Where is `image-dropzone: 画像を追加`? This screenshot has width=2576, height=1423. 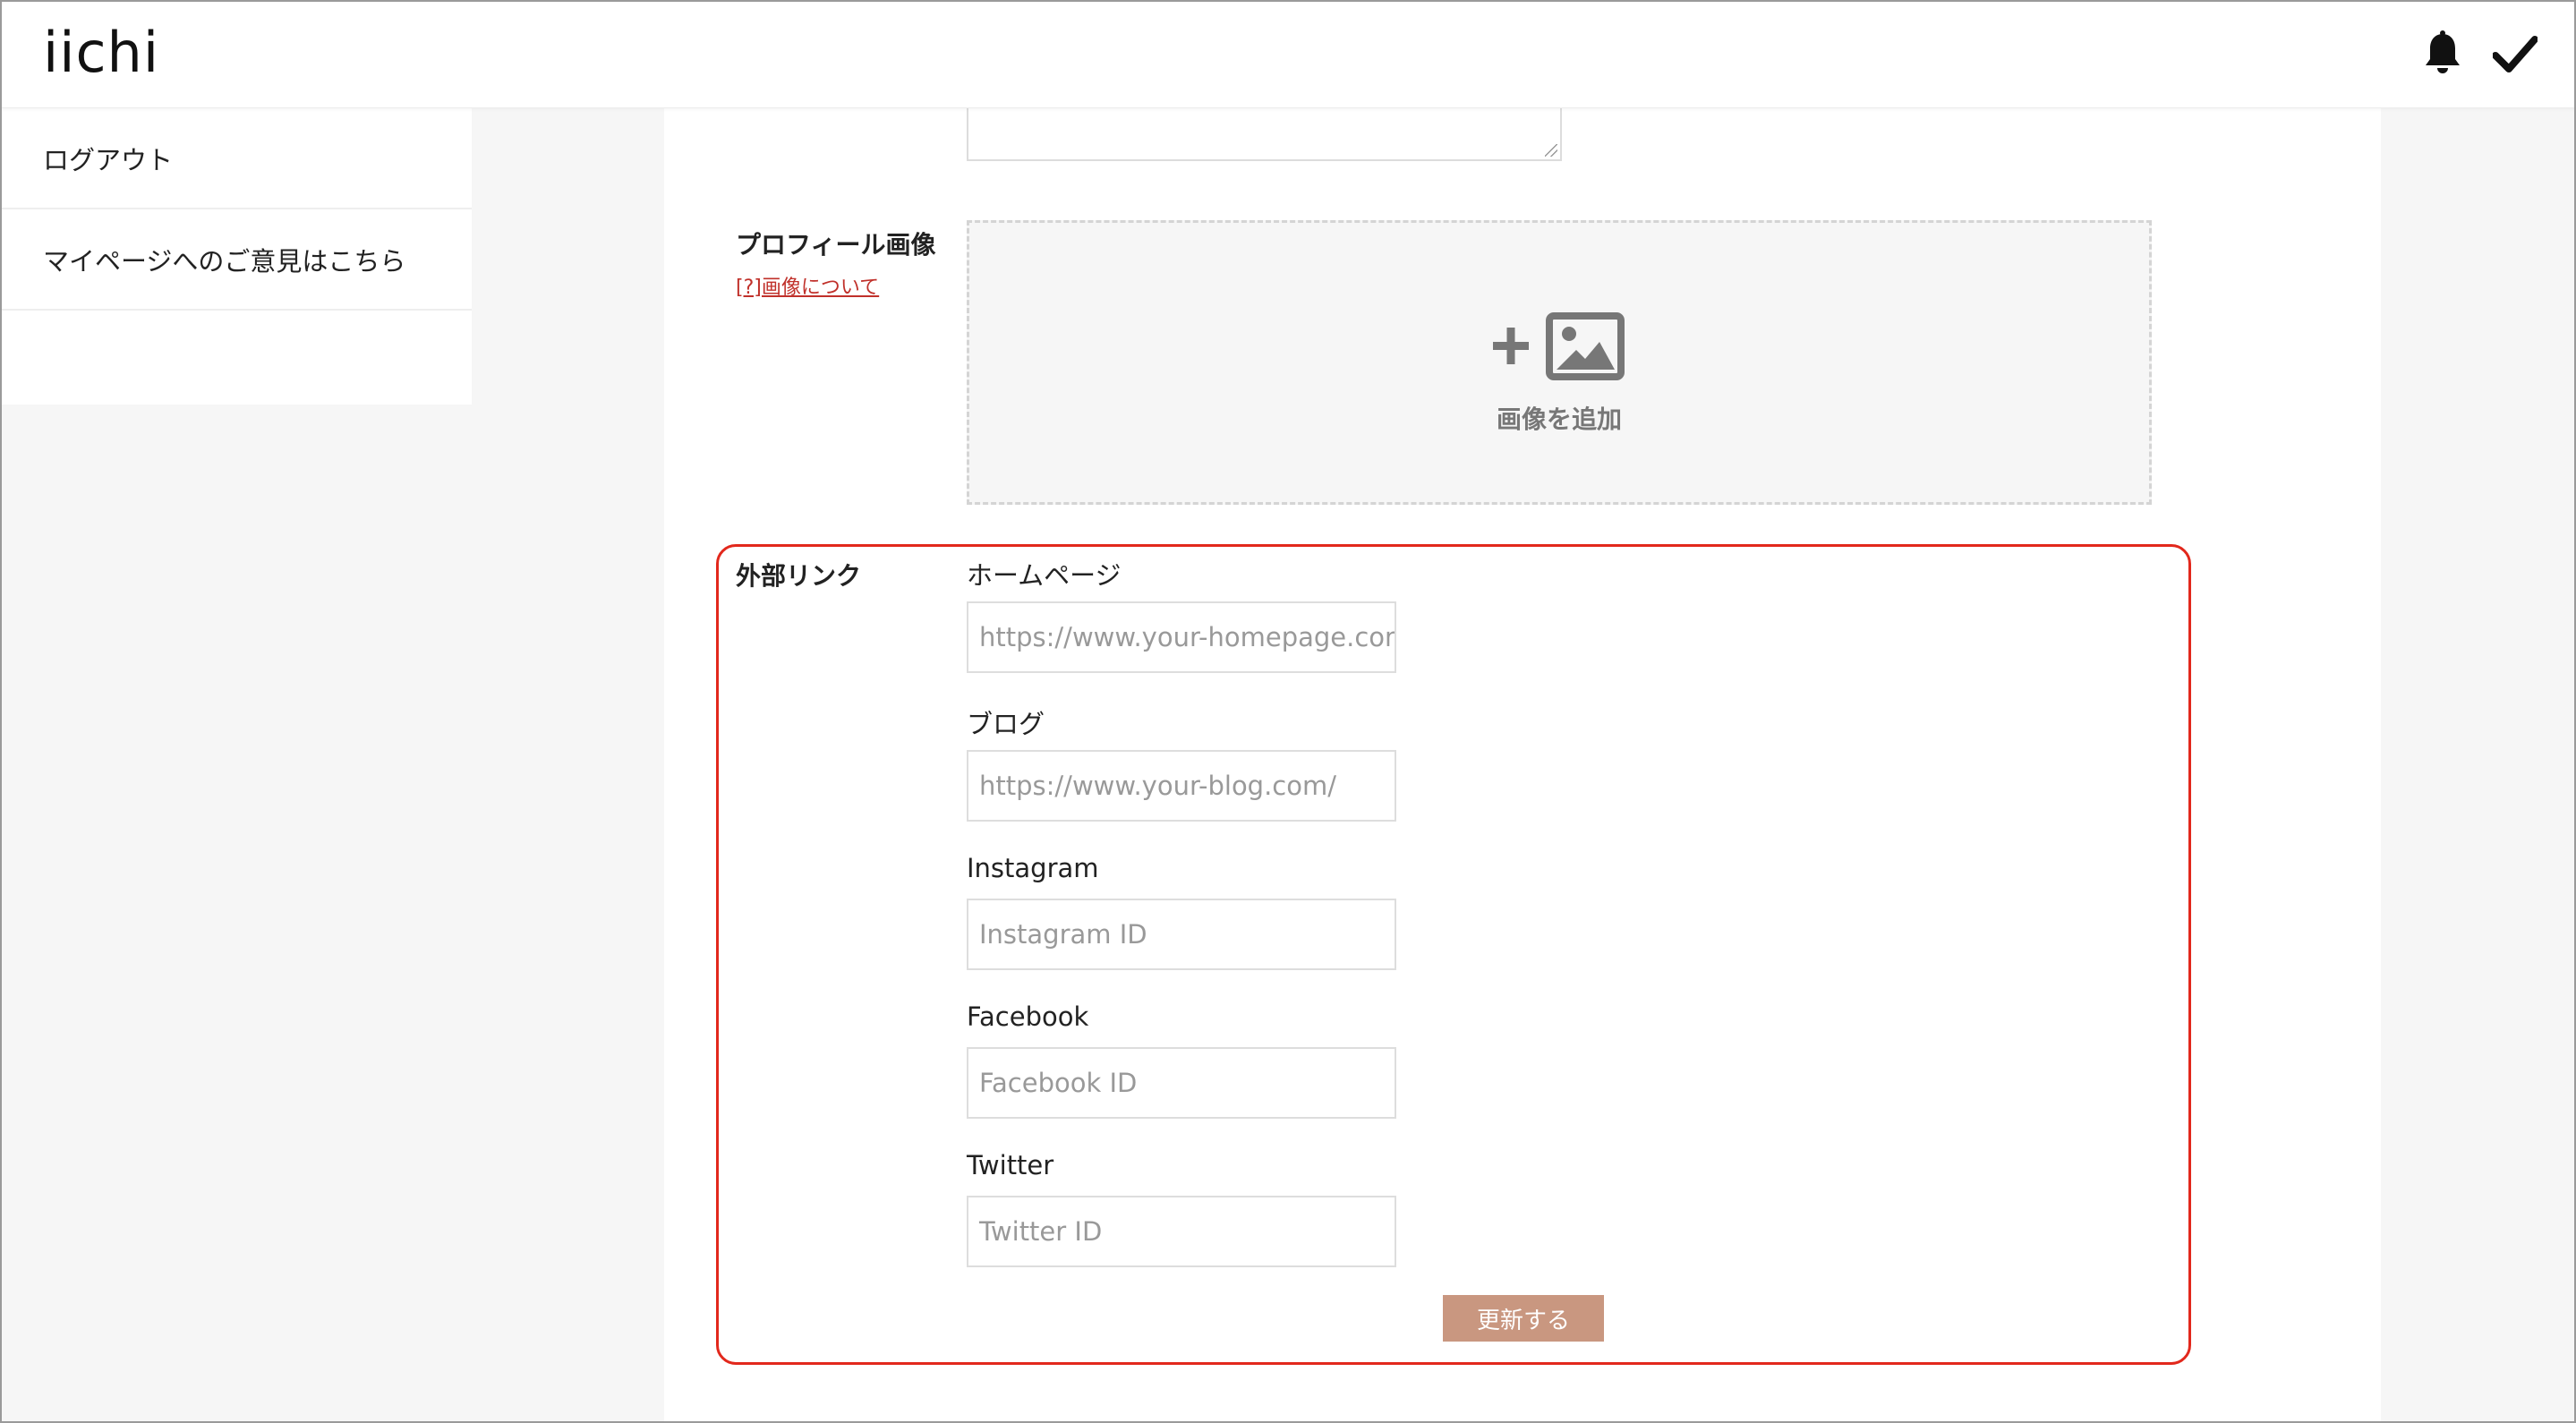
image-dropzone: 画像を追加 is located at coordinates (1559, 362).